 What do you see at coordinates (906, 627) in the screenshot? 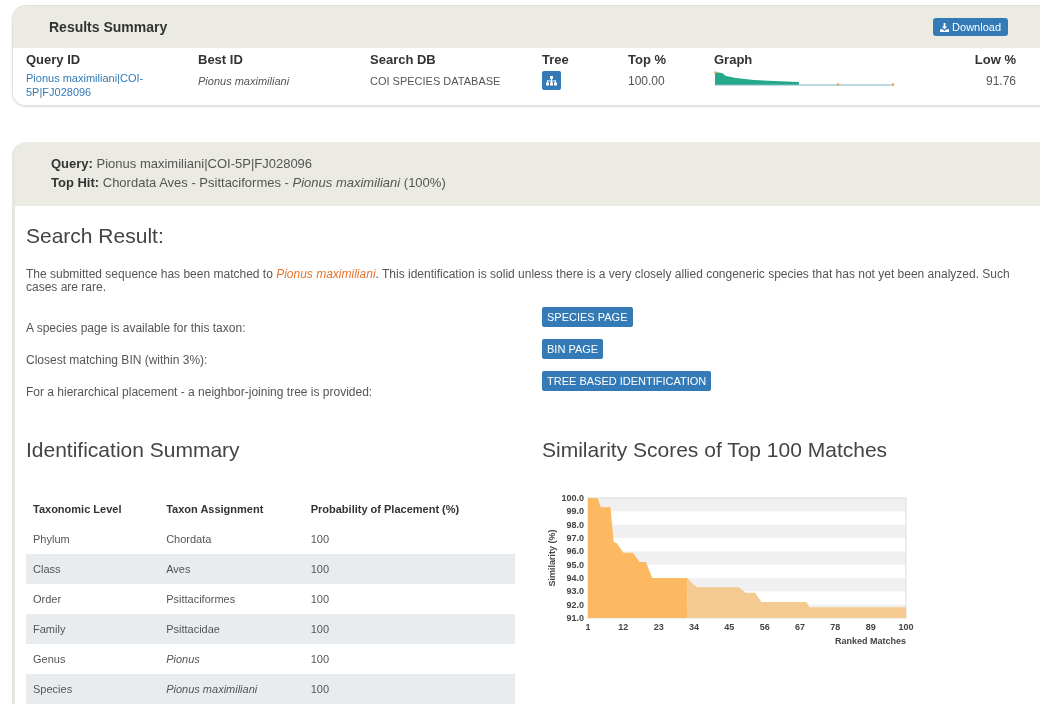
I see `x-tick-label: 100` at bounding box center [906, 627].